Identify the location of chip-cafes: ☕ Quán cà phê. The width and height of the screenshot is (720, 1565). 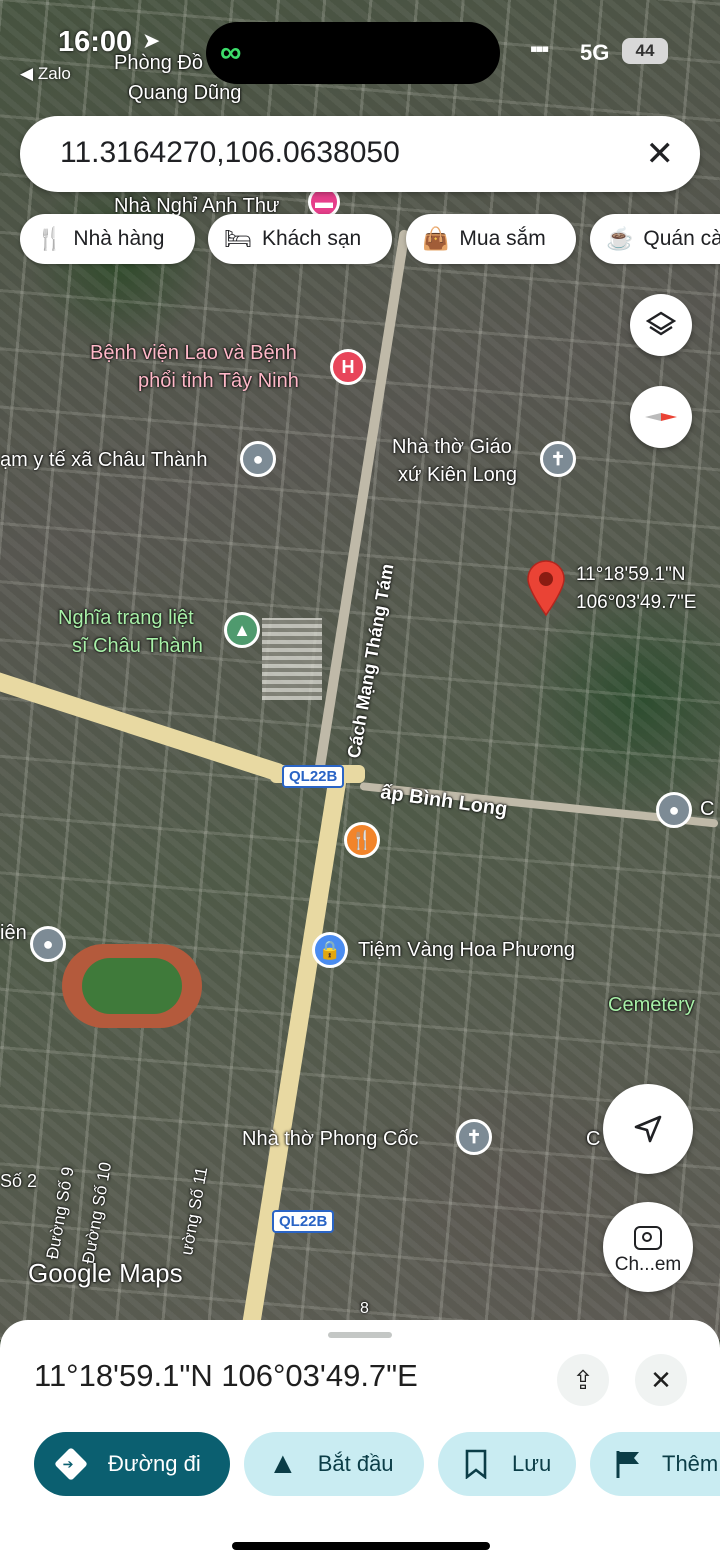
(655, 239).